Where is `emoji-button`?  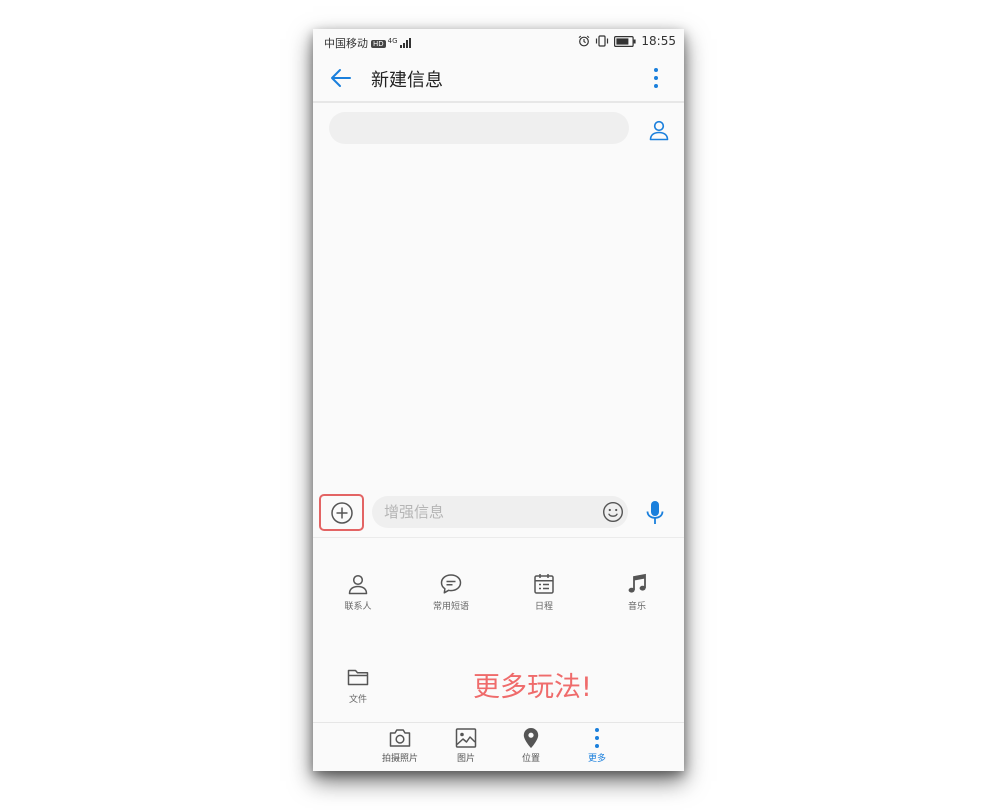
emoji-button is located at coordinates (613, 512).